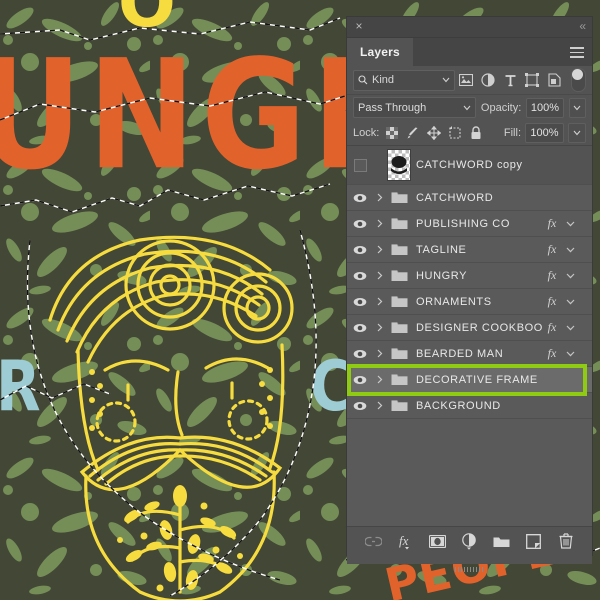 The image size is (600, 600). I want to click on layer-row: CATCHWORD copy, so click(469, 165).